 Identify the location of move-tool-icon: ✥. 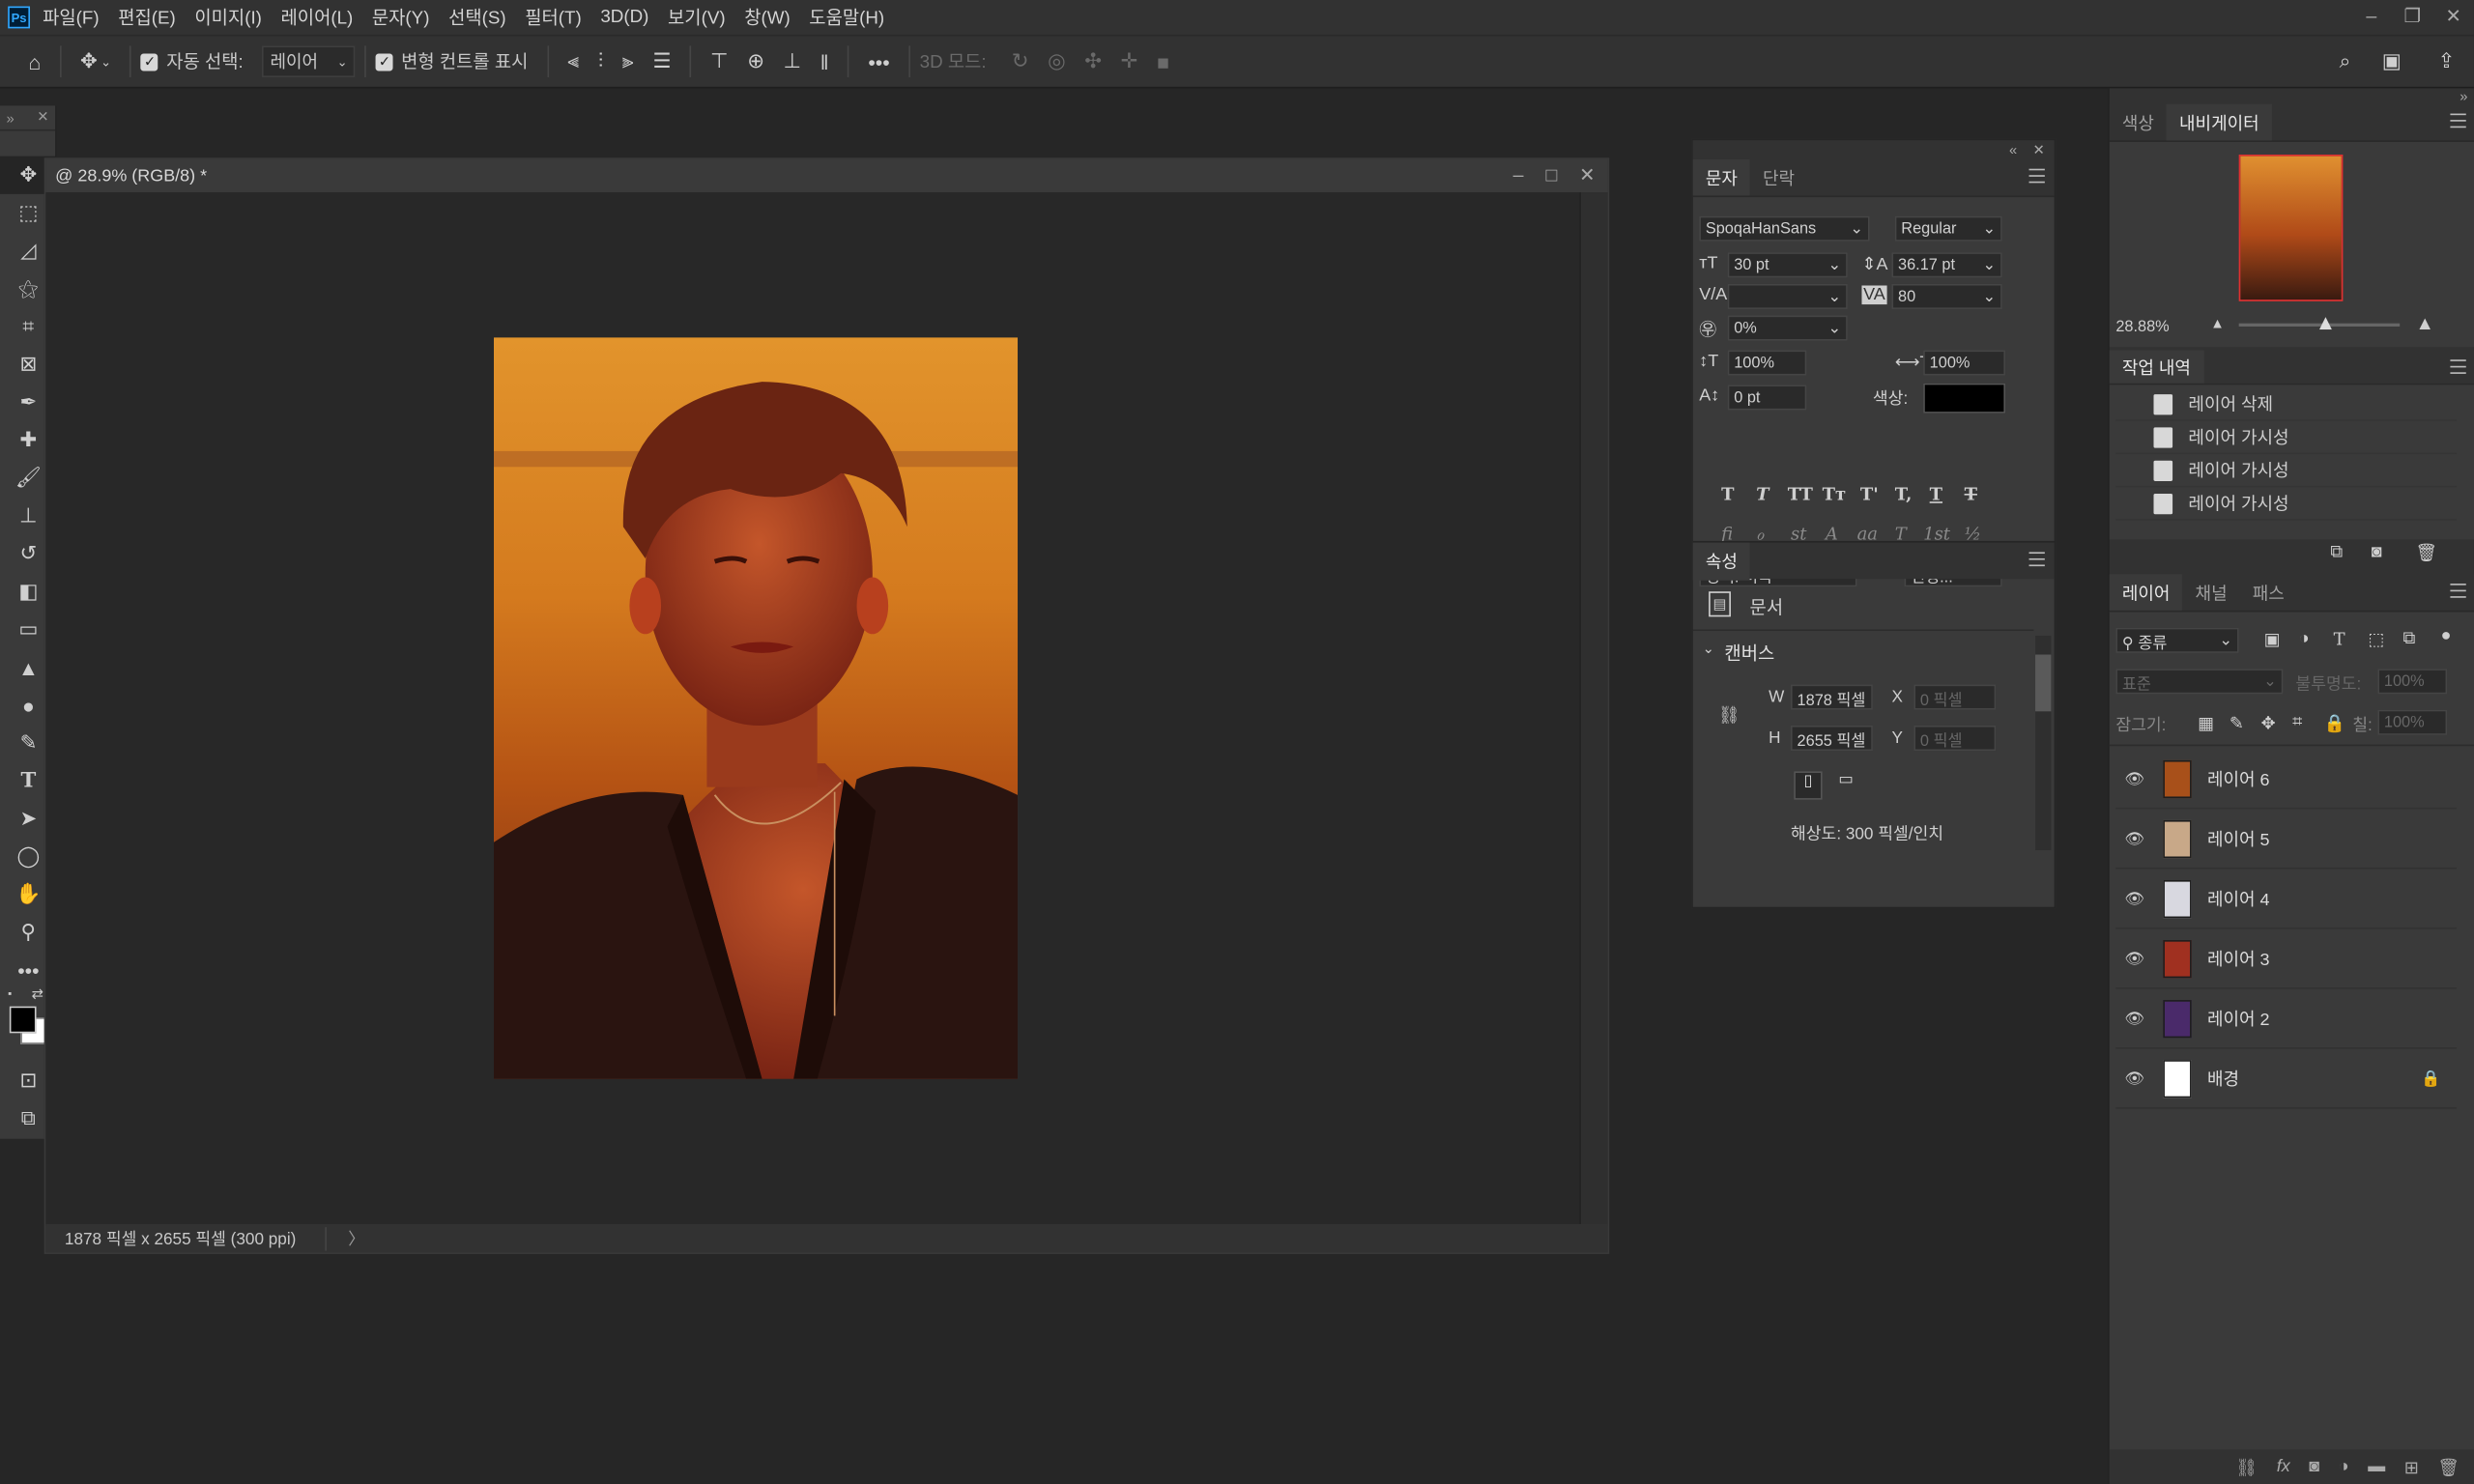
(89, 61).